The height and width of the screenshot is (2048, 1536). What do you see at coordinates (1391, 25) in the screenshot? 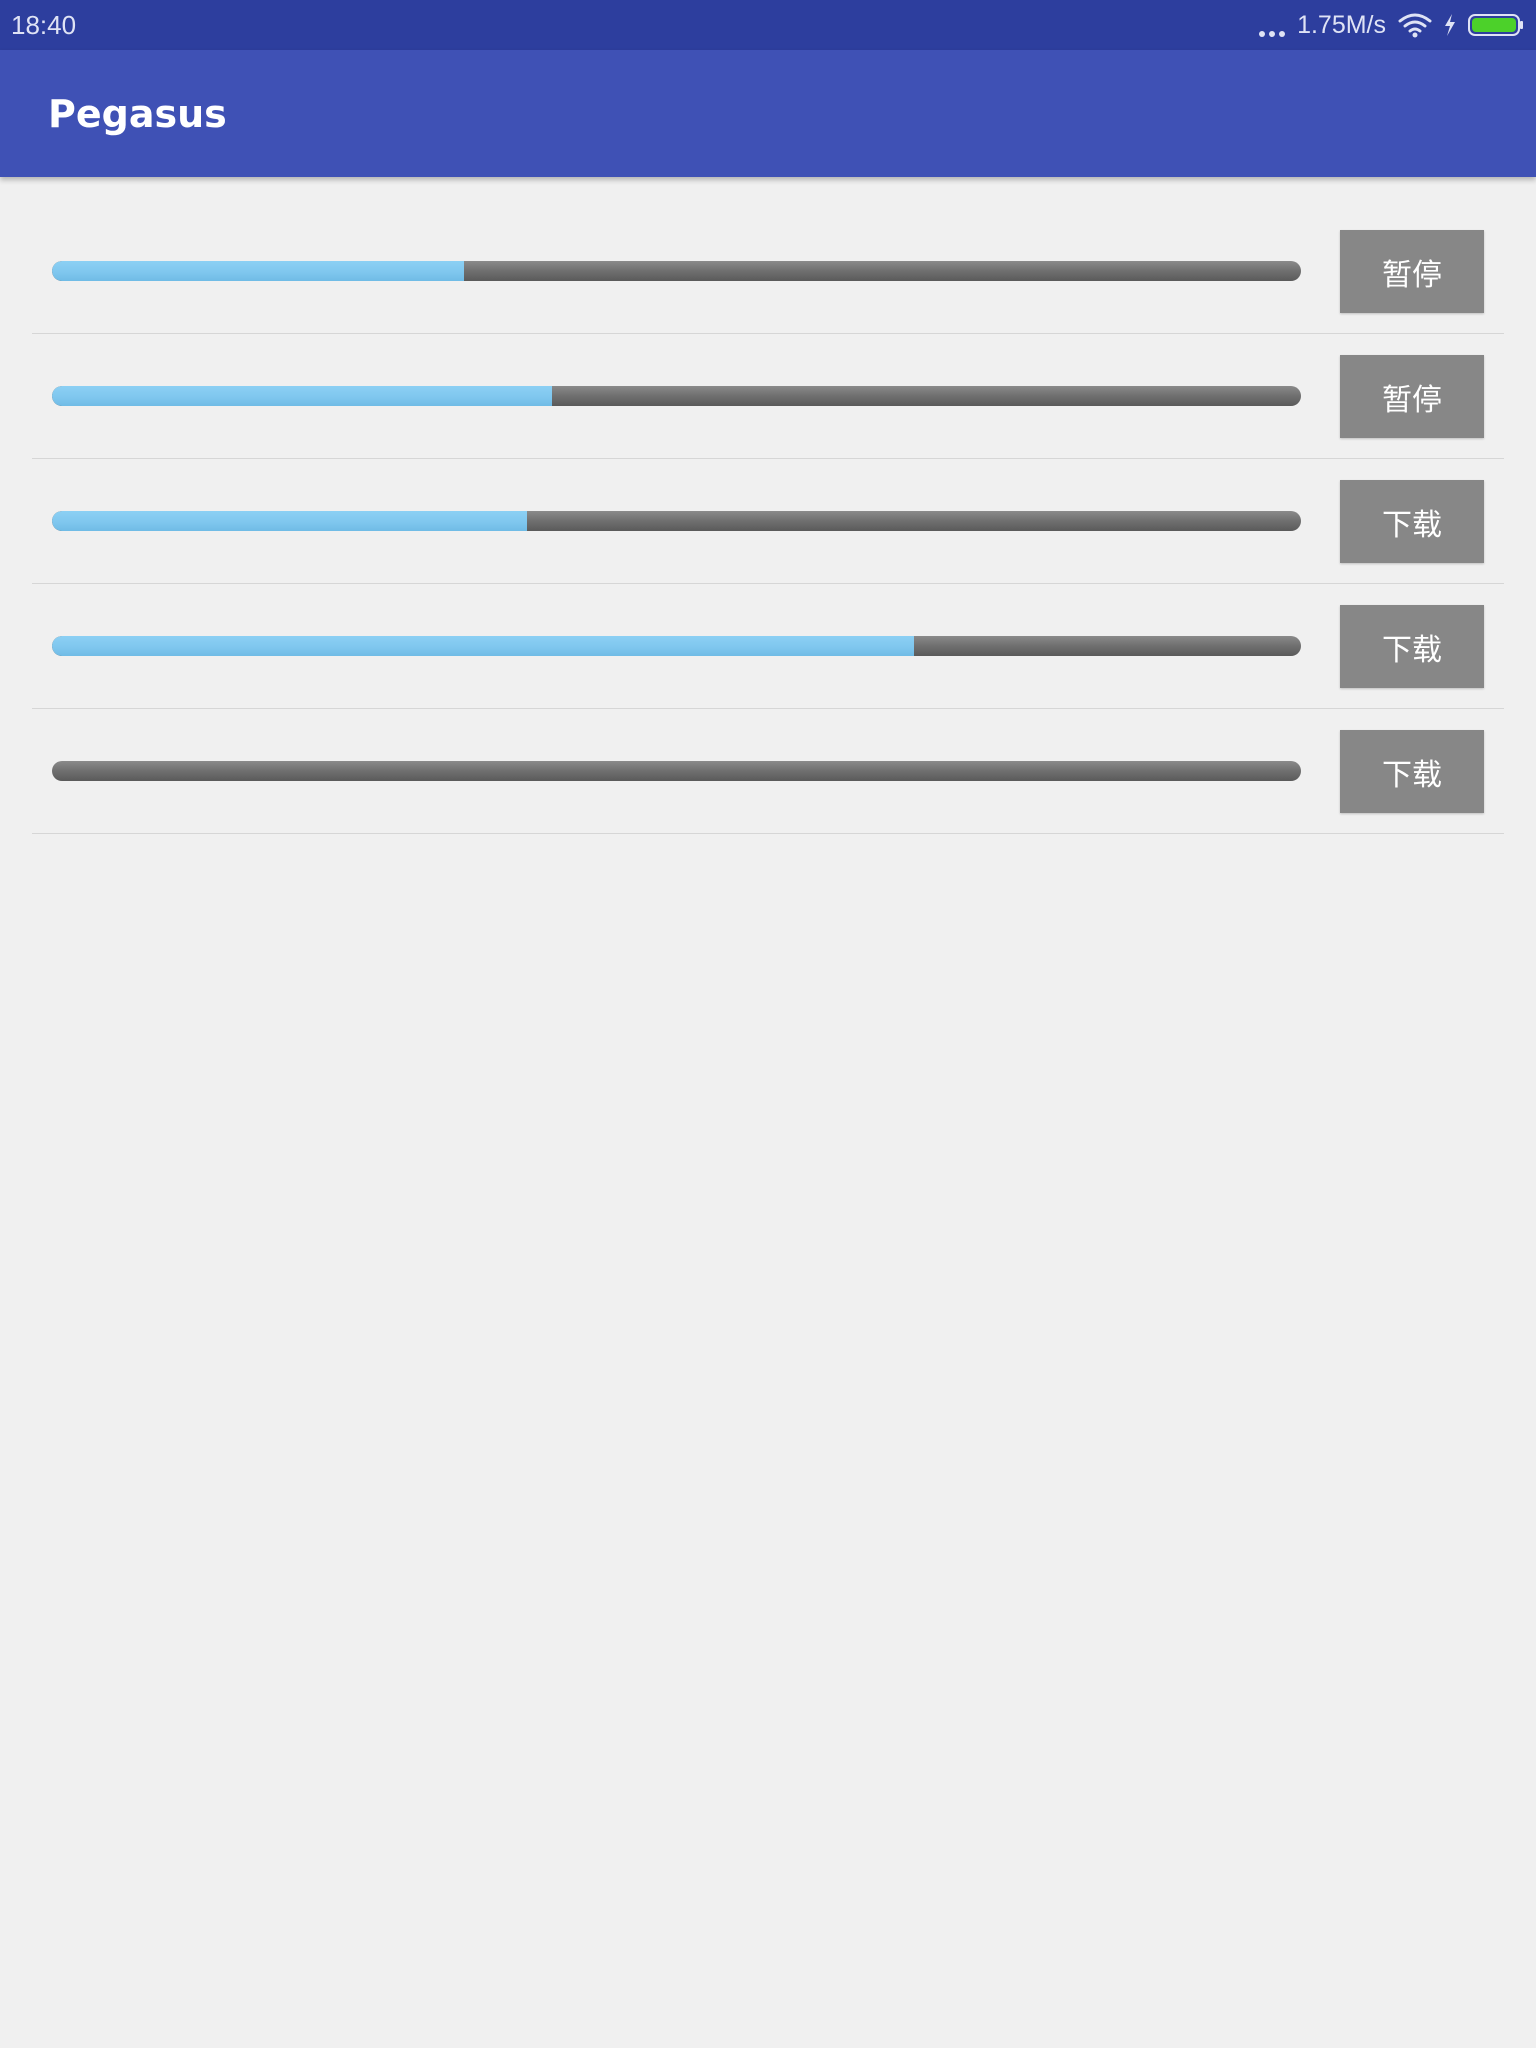
I see `status-icons: 1.75M/s` at bounding box center [1391, 25].